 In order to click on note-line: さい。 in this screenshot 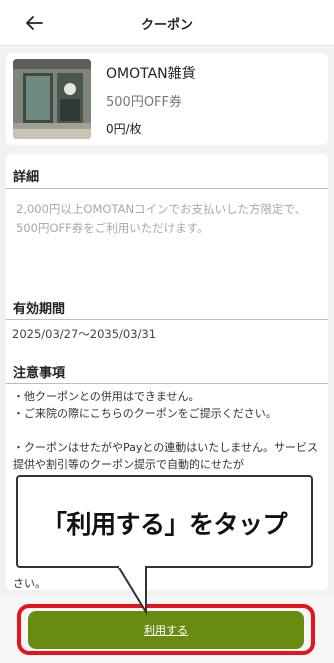, I will do `click(29, 583)`.